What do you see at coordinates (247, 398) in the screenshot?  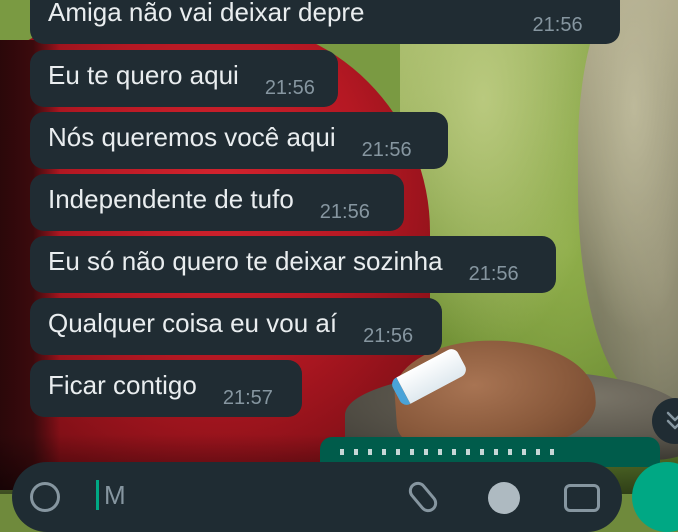 I see `message-time: 21:57` at bounding box center [247, 398].